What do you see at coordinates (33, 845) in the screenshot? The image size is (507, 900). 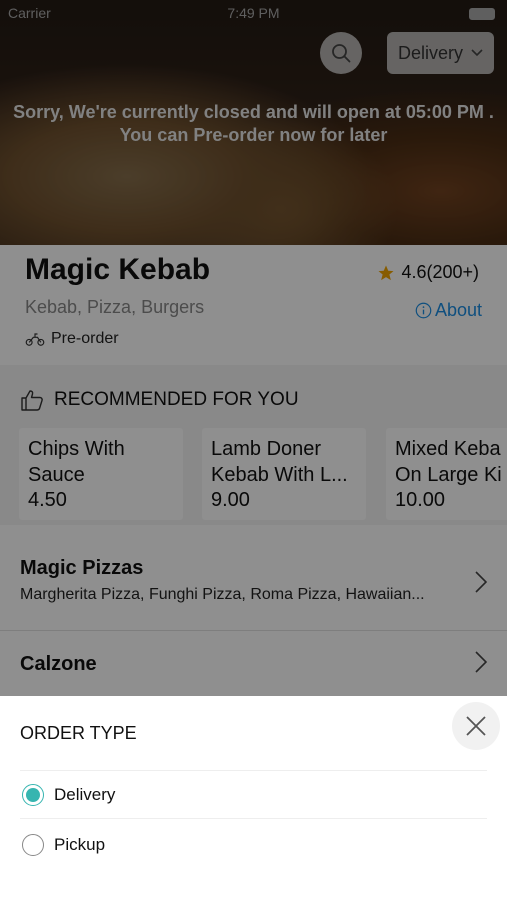 I see `radio-unselected` at bounding box center [33, 845].